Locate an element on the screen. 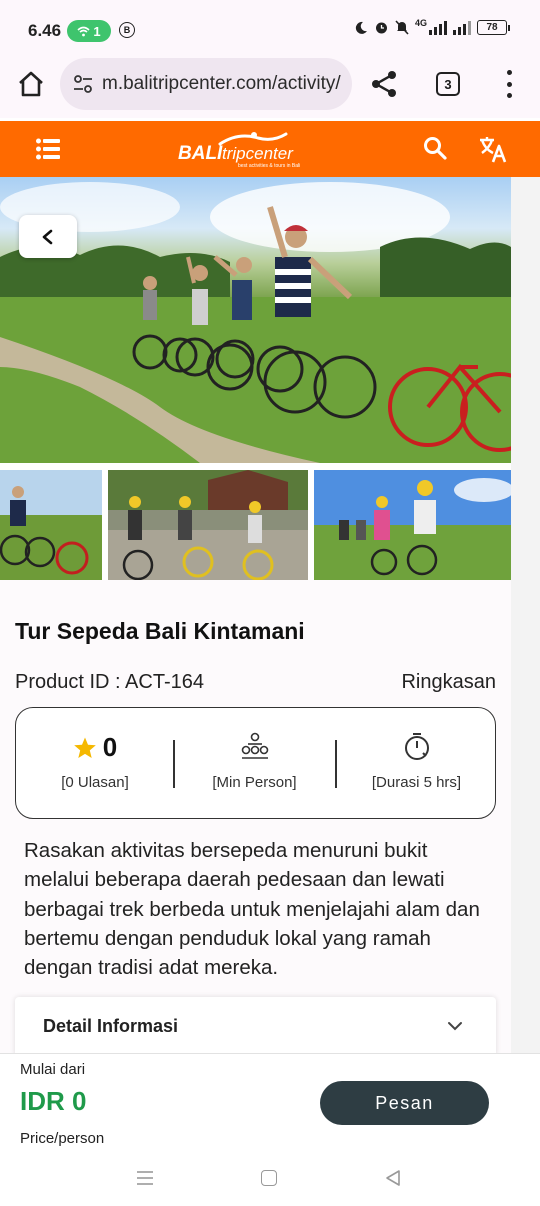 The image size is (540, 1206). chevron-left-icon is located at coordinates (47, 236).